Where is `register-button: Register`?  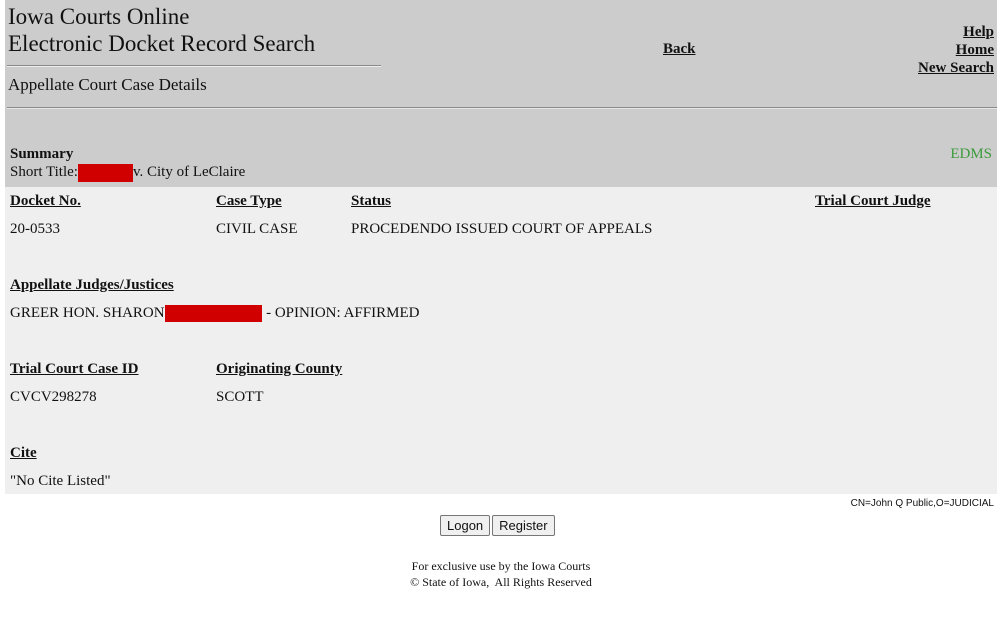
register-button: Register is located at coordinates (523, 525).